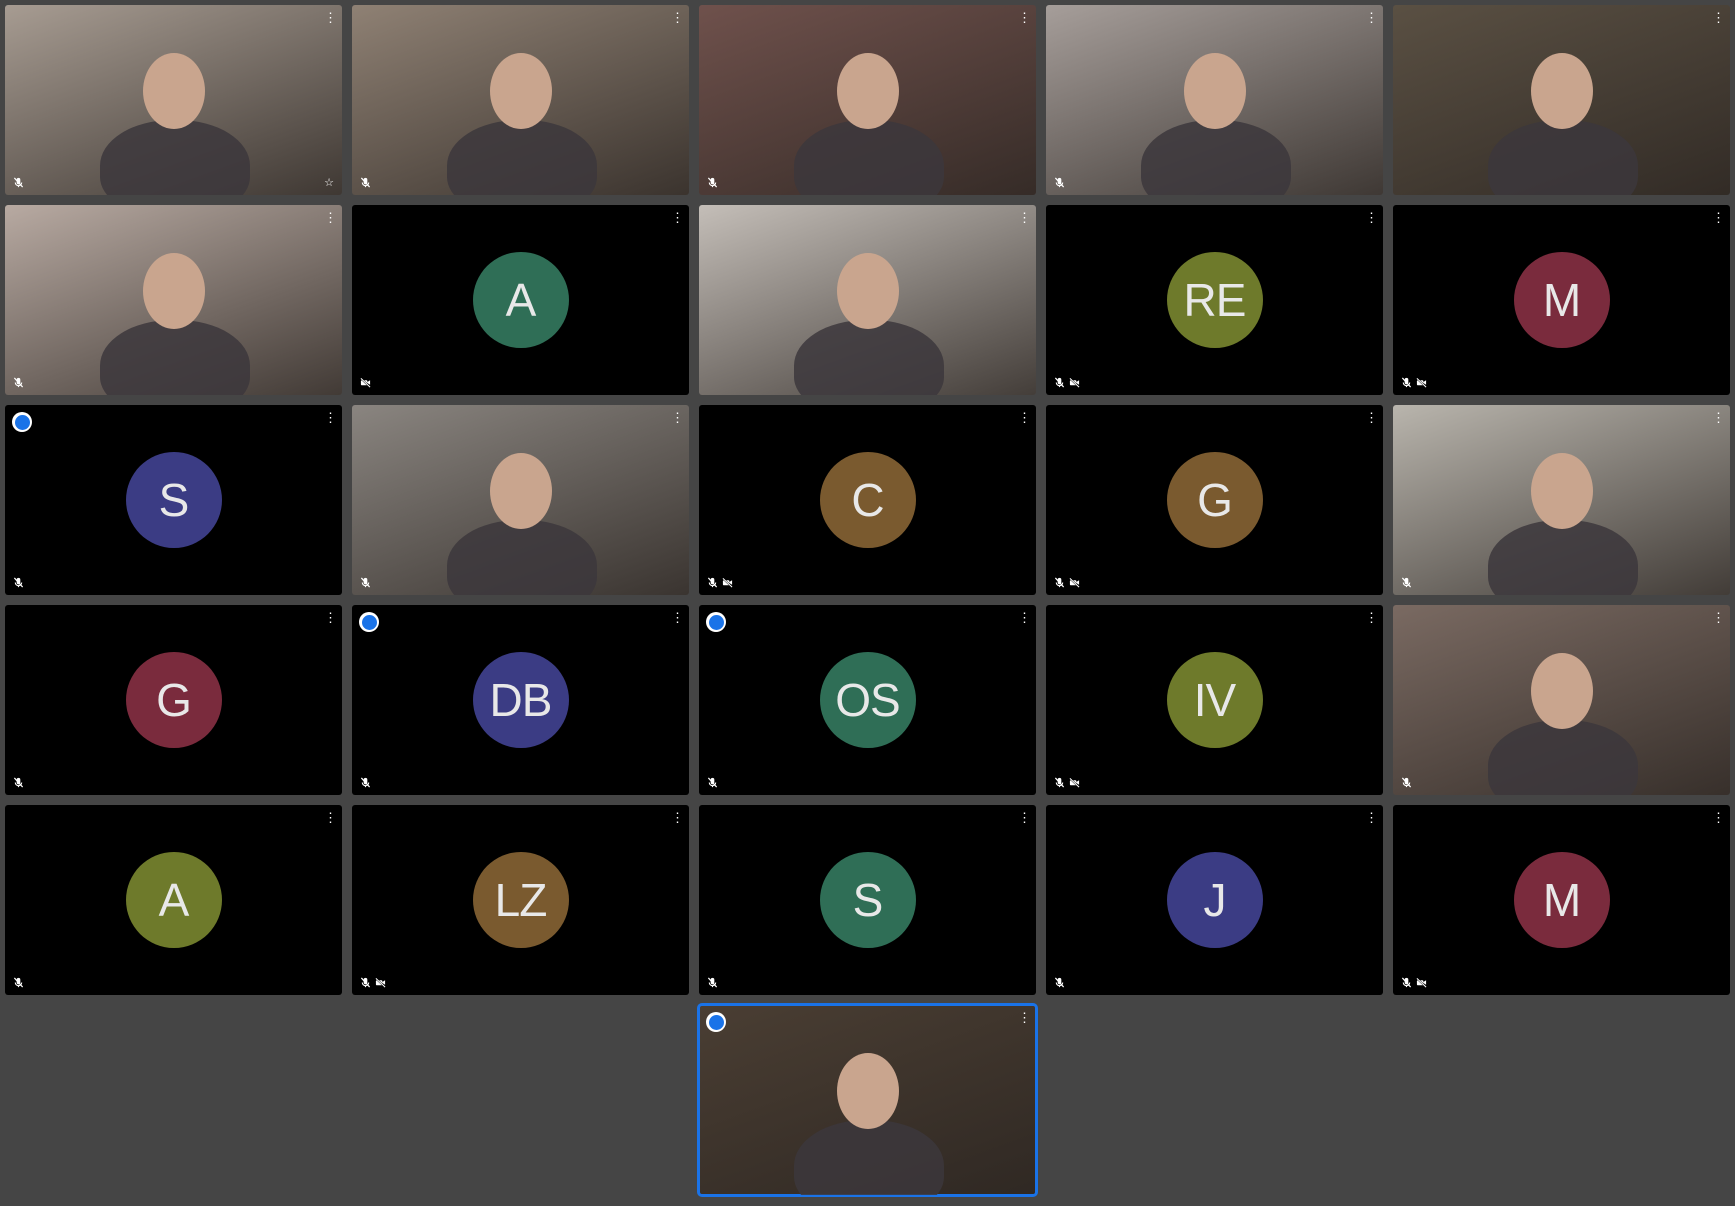 Image resolution: width=1735 pixels, height=1206 pixels. I want to click on tile-video-self: ⋮, so click(867, 1100).